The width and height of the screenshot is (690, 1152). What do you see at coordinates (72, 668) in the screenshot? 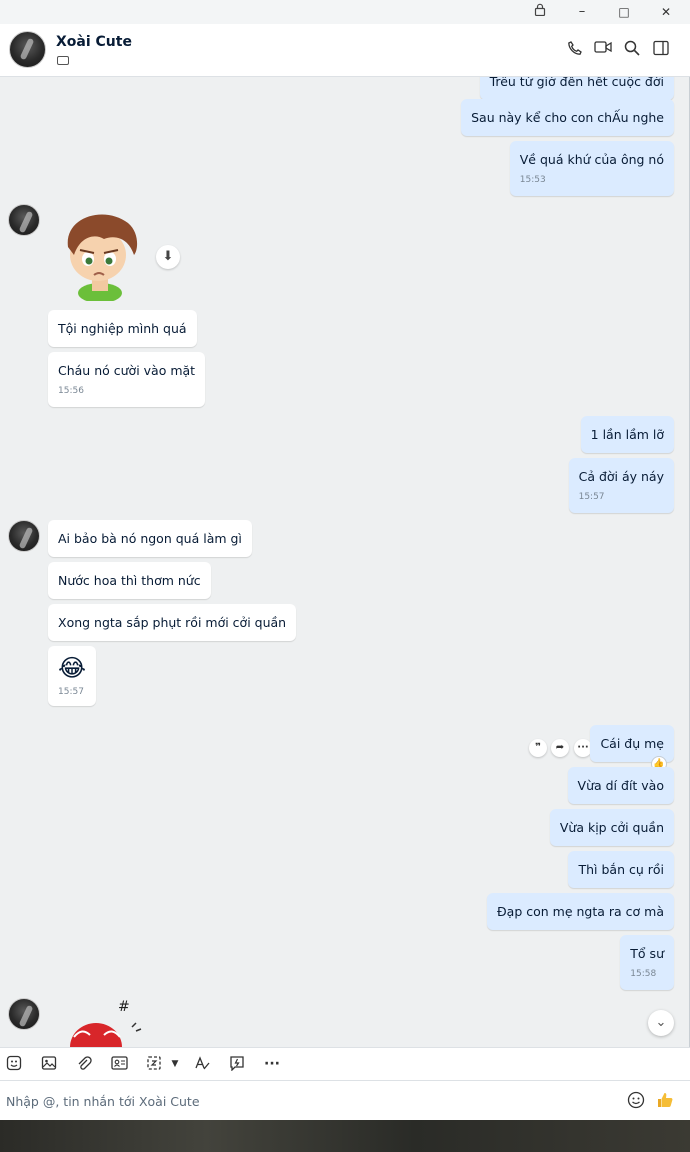
I see `laughing-tears-emoji: 😂` at bounding box center [72, 668].